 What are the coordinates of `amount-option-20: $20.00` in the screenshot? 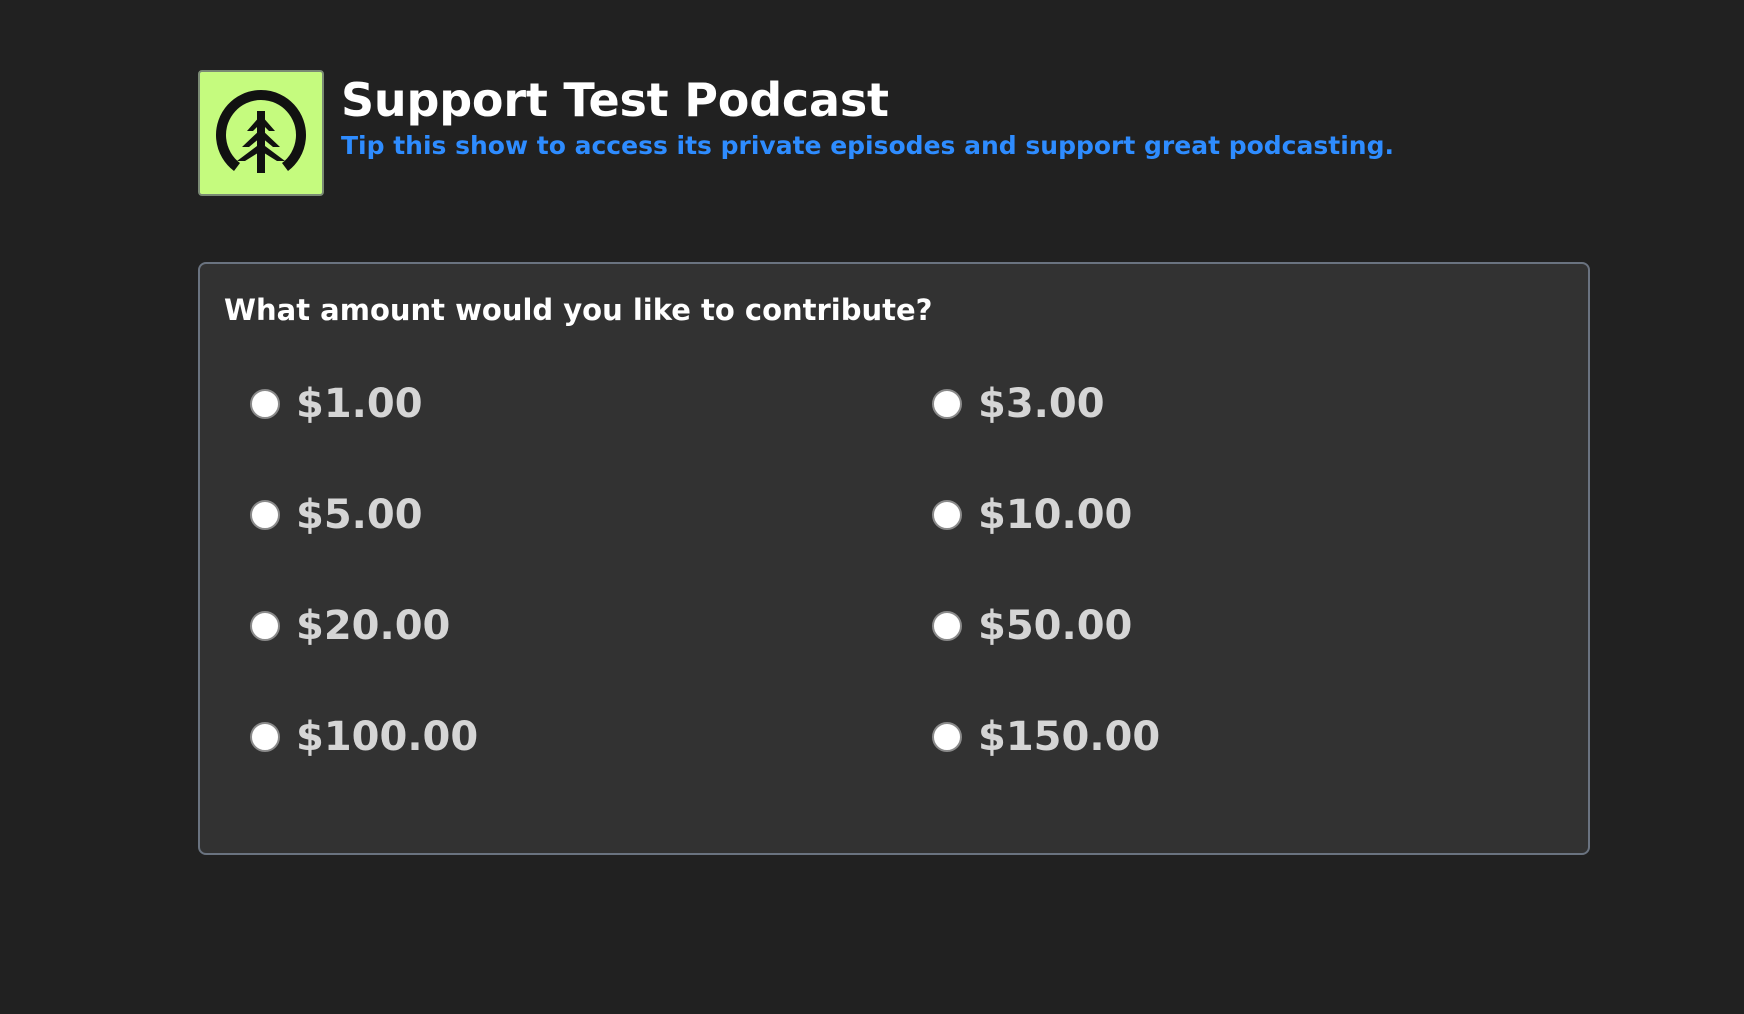 It's located at (591, 626).